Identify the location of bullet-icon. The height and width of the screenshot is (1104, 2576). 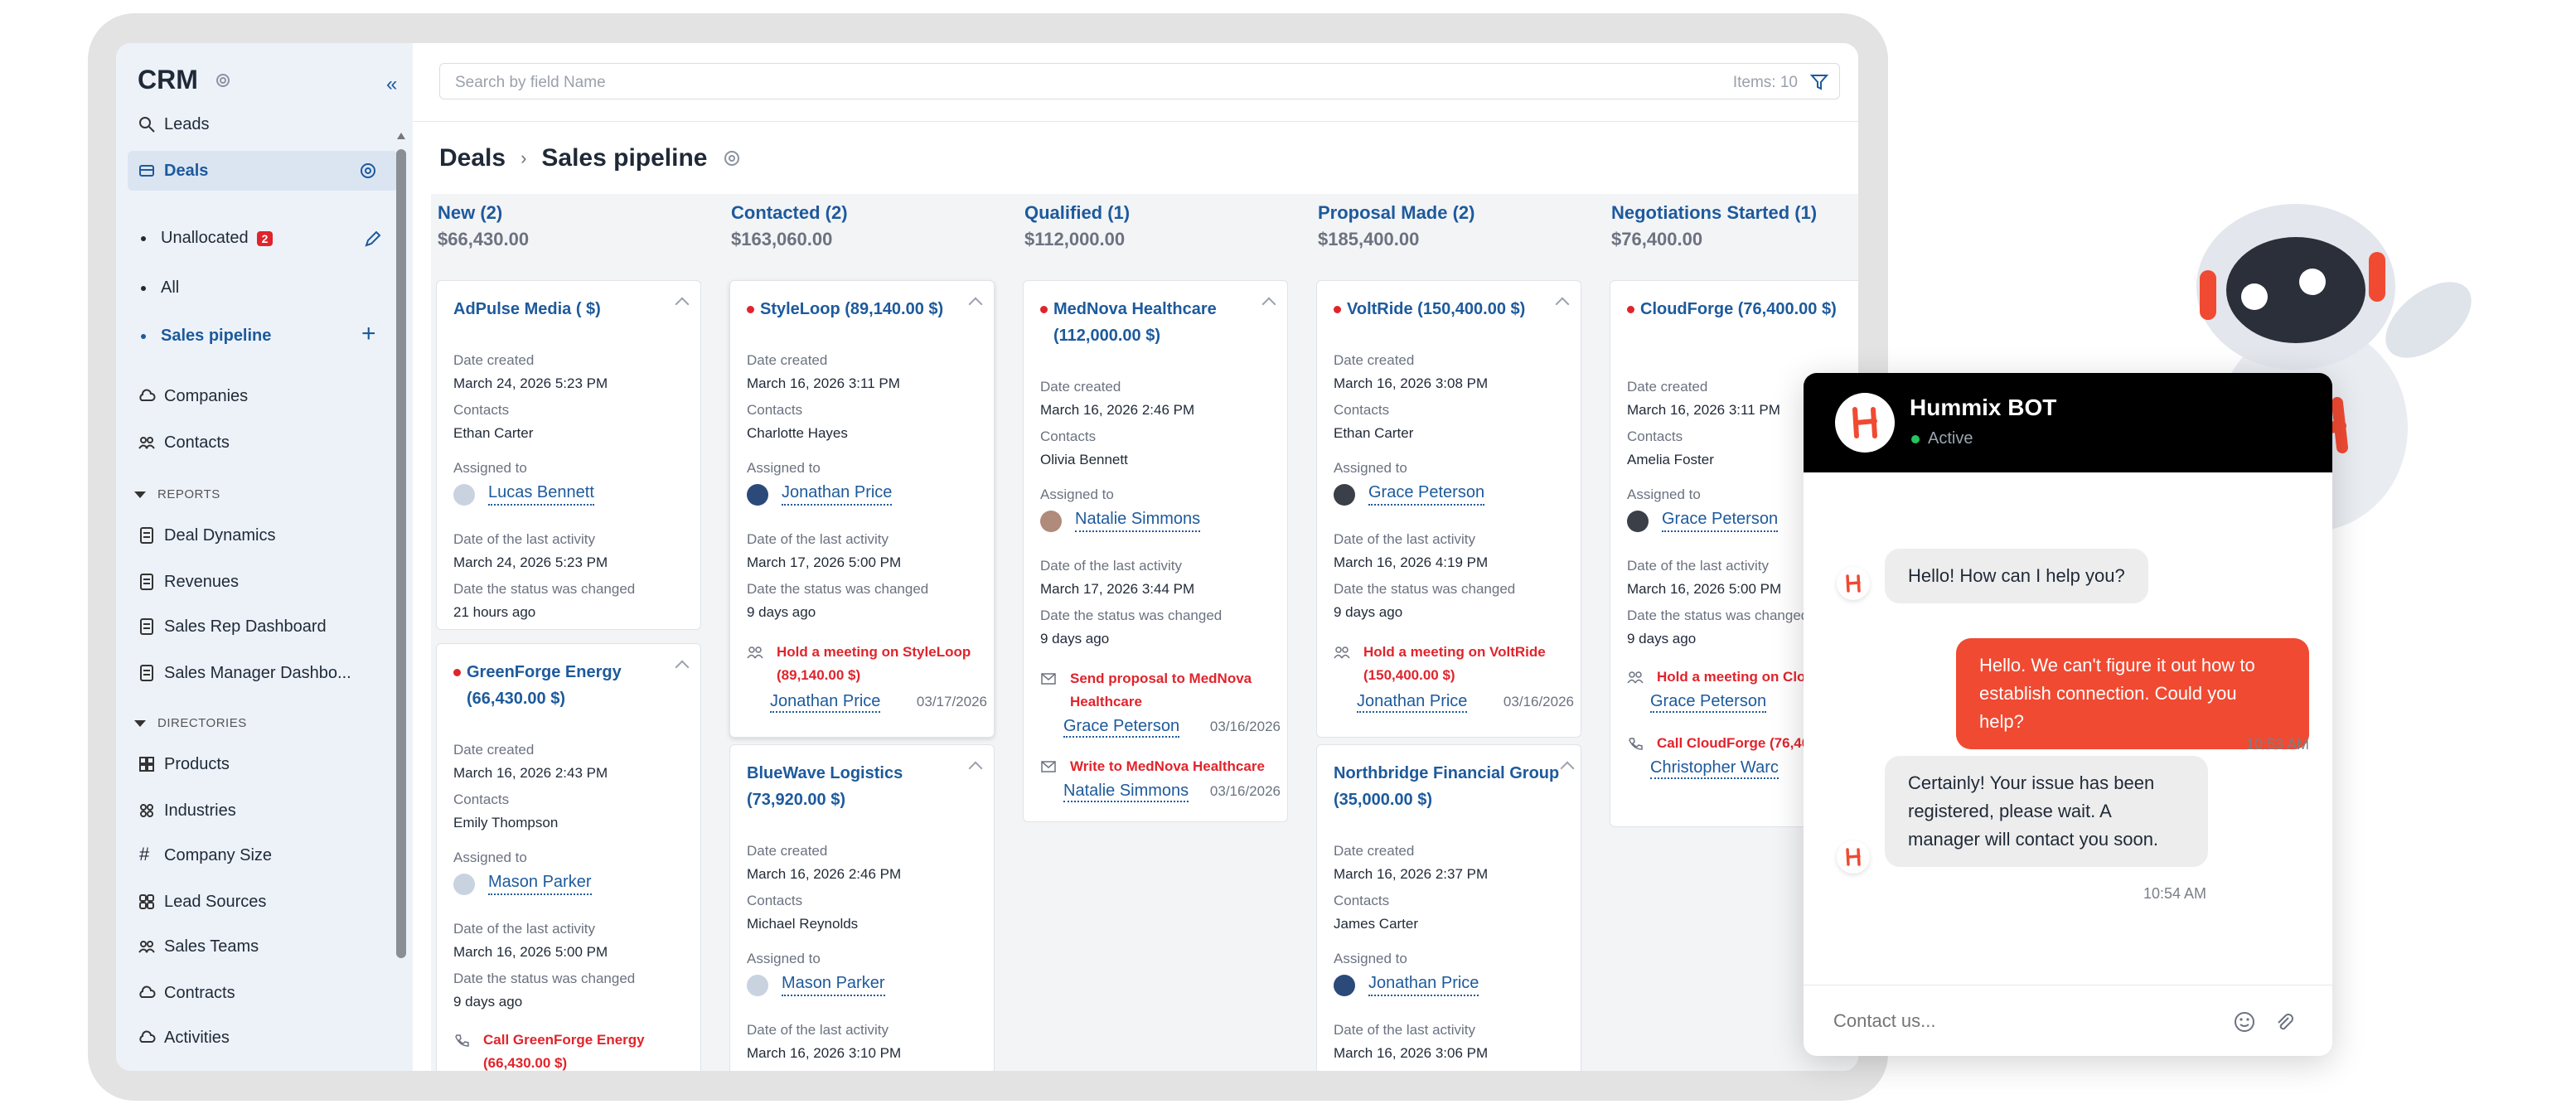
(143, 238).